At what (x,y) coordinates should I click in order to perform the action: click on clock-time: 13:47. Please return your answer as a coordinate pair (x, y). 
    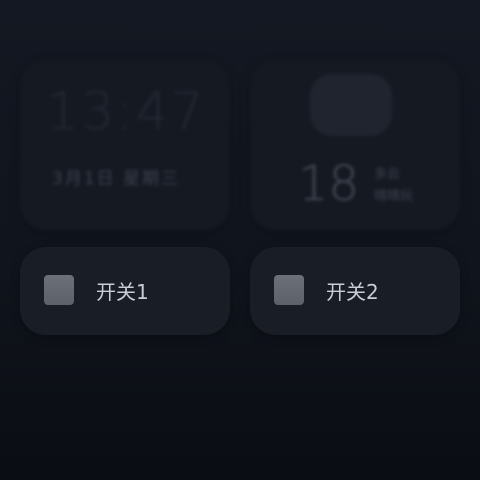
    Looking at the image, I should click on (126, 112).